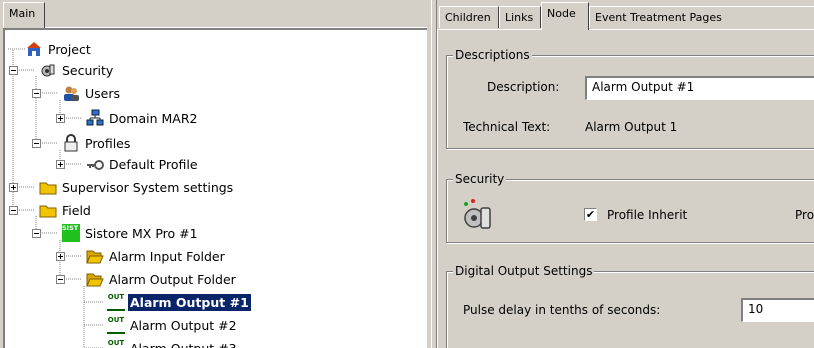 Image resolution: width=814 pixels, height=348 pixels. I want to click on pulse-delay-label: Pulse delay in tenths of seconds:, so click(562, 310).